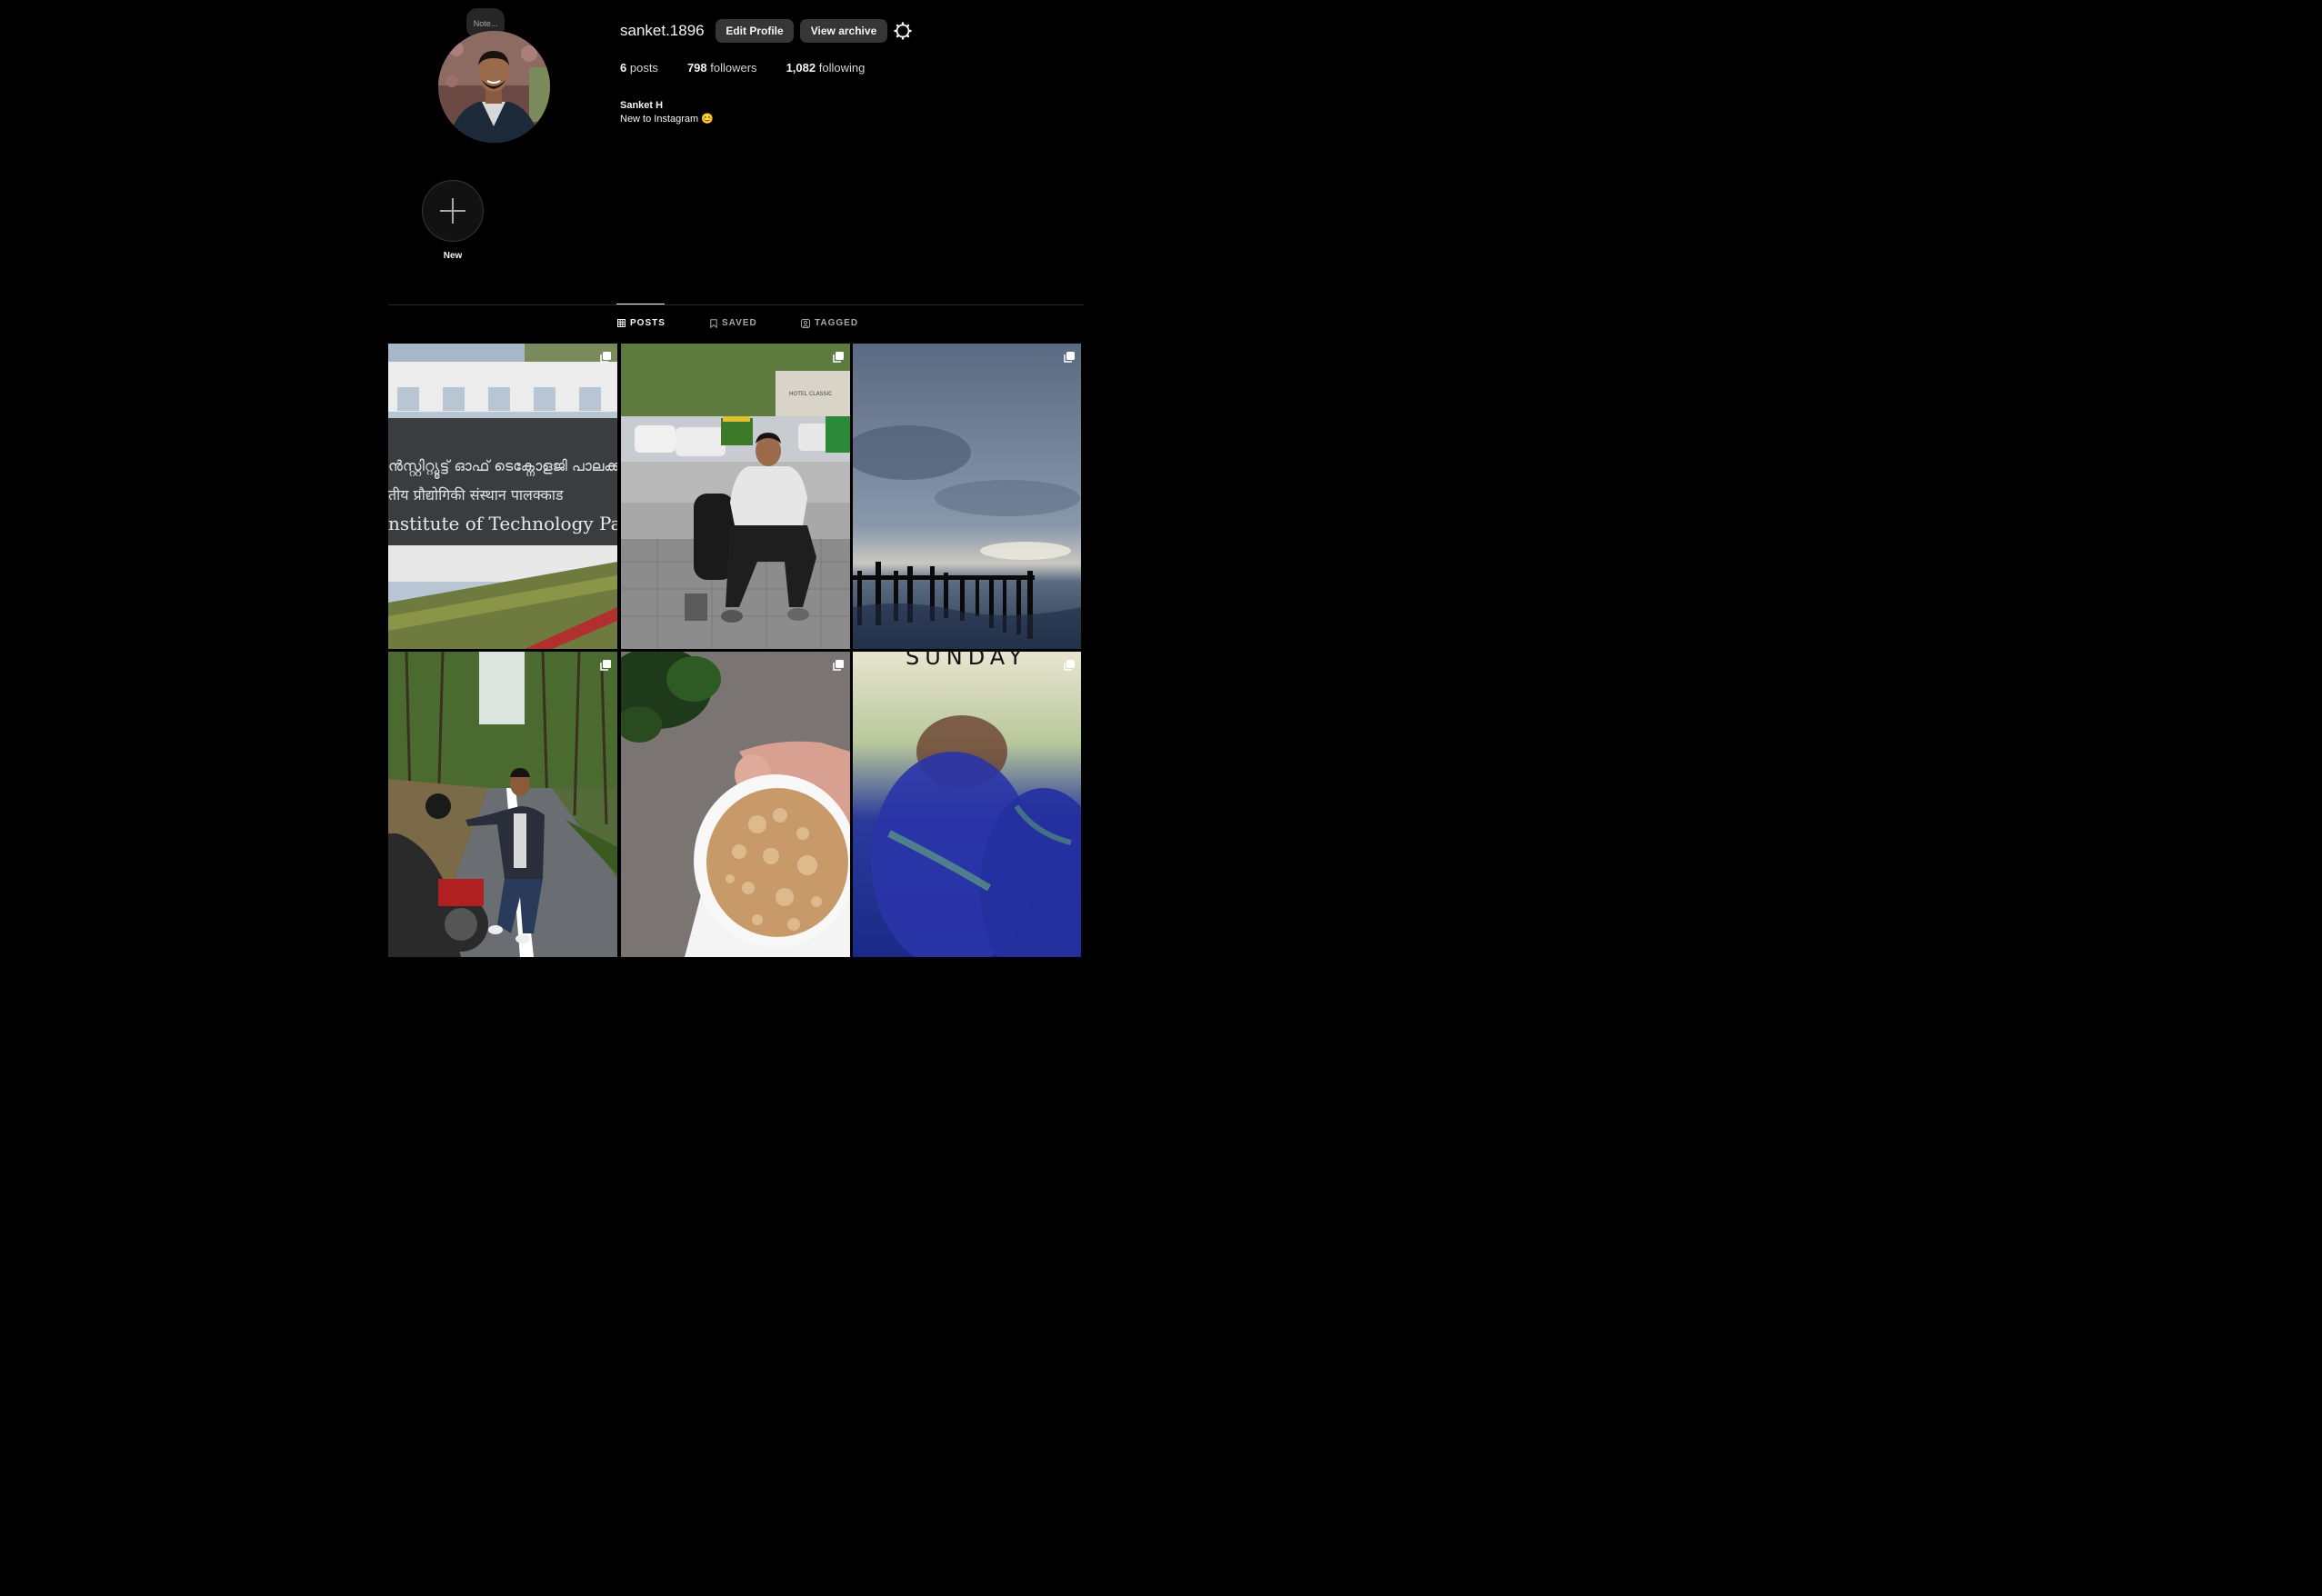 This screenshot has height=1596, width=2322. I want to click on tab-posts: POSTS, so click(641, 323).